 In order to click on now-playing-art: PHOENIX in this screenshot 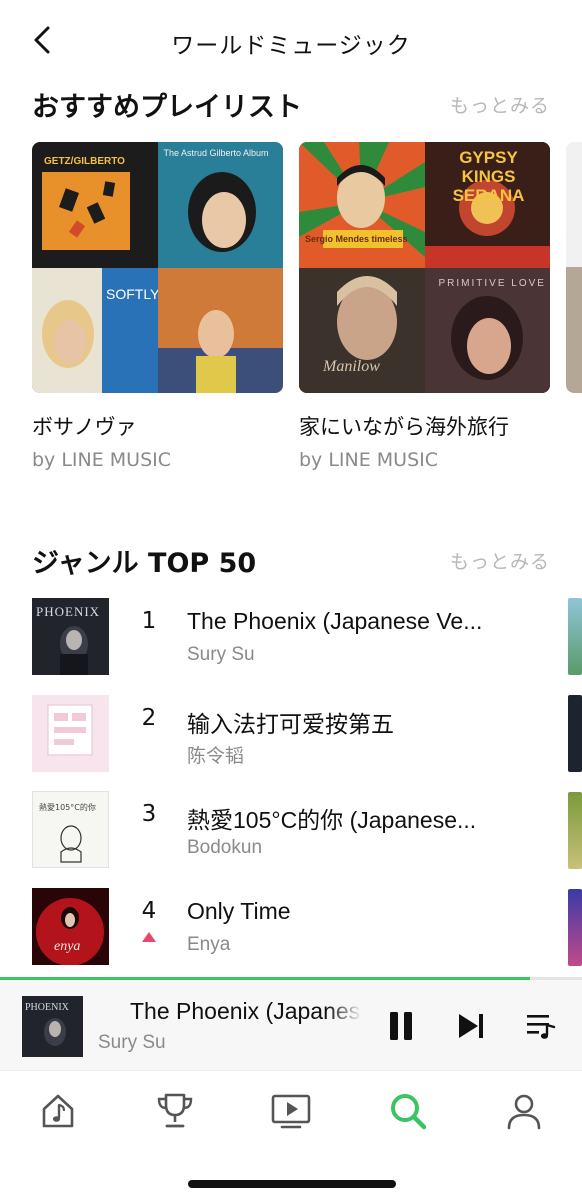, I will do `click(52, 1026)`.